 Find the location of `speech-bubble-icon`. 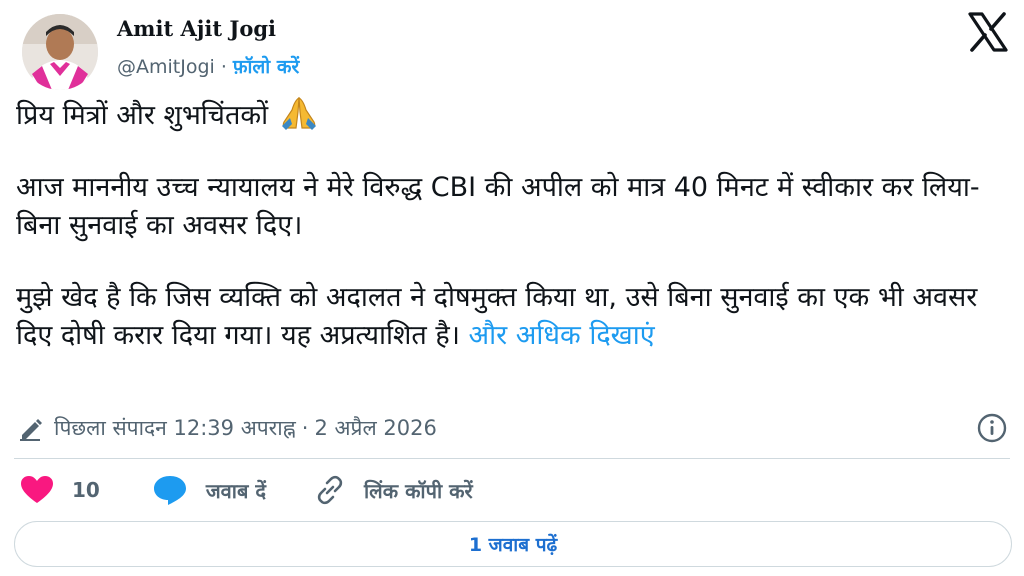

speech-bubble-icon is located at coordinates (169, 490).